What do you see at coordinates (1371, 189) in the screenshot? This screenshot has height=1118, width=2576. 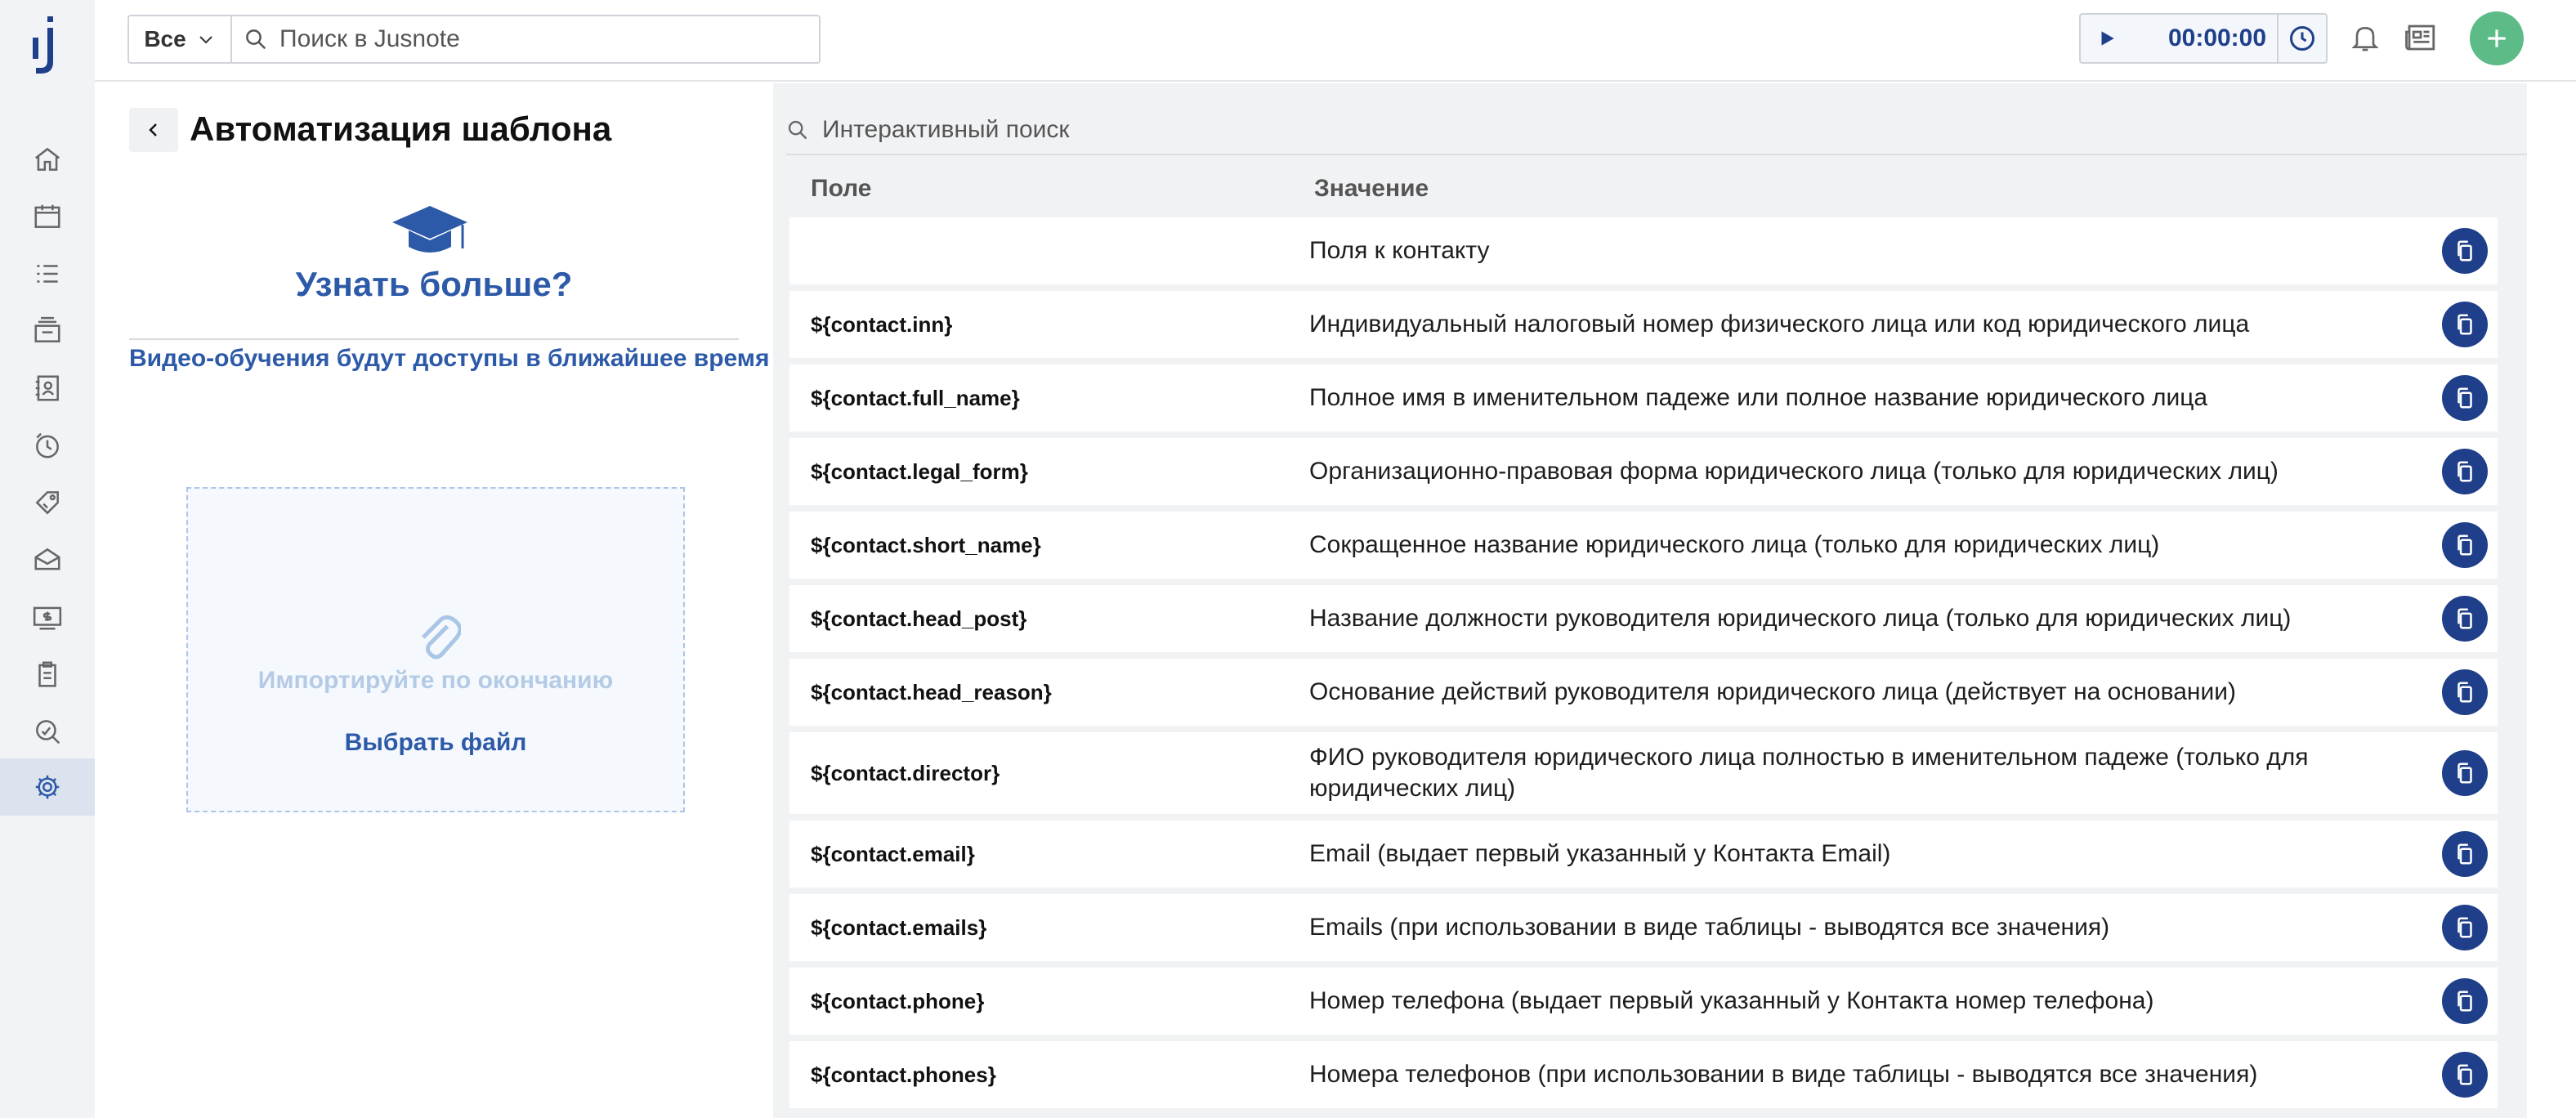 I see `column-header-value: Значение` at bounding box center [1371, 189].